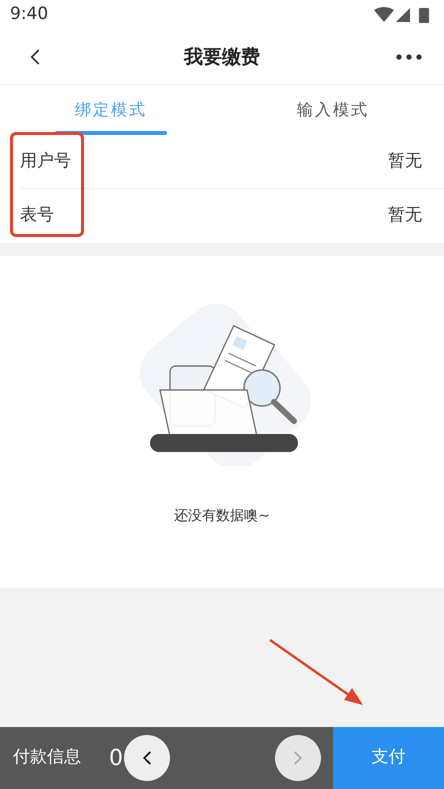 The height and width of the screenshot is (789, 444). What do you see at coordinates (47, 758) in the screenshot?
I see `payment-info-label: 付款信息` at bounding box center [47, 758].